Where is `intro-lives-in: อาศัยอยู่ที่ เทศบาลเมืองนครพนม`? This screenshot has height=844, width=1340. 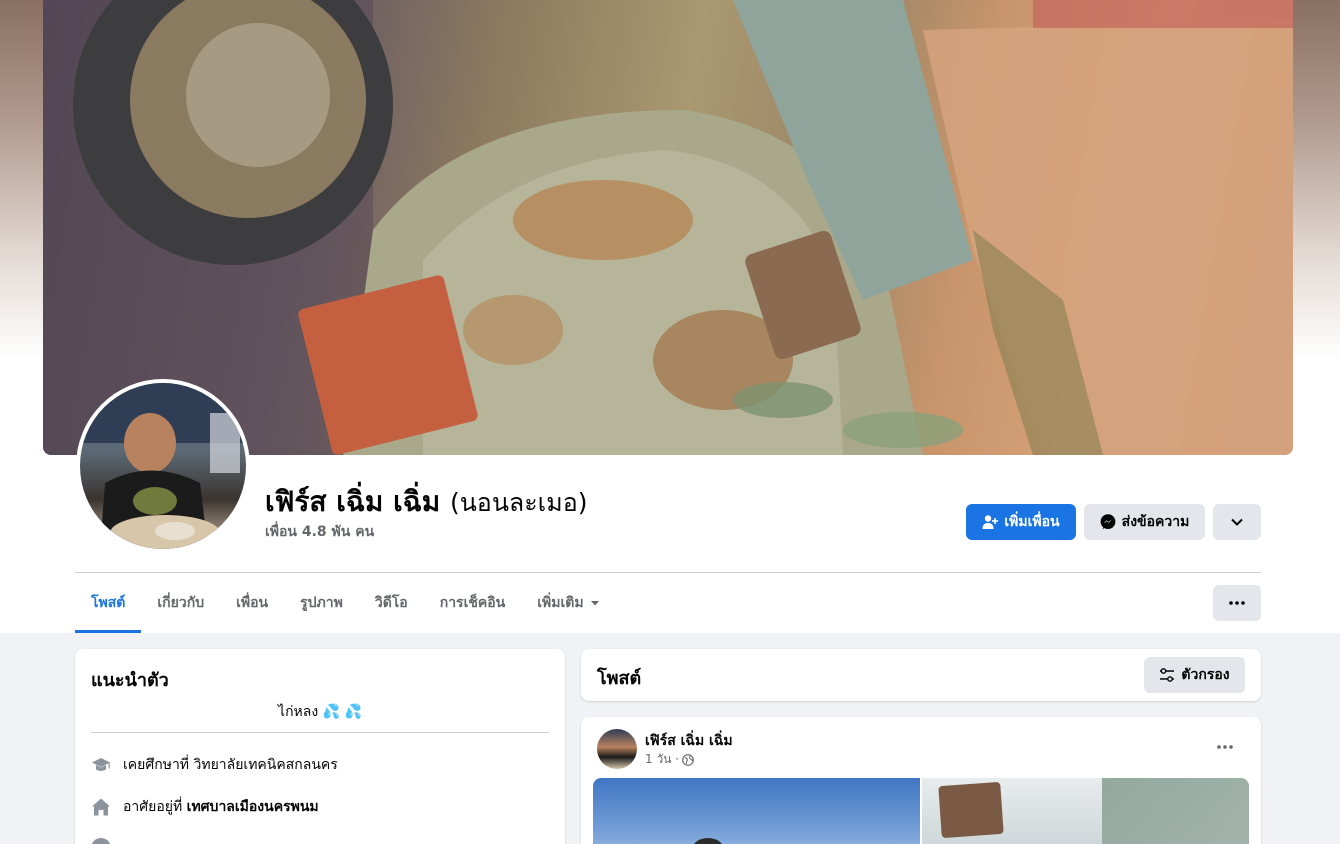 intro-lives-in: อาศัยอยู่ที่ เทศบาลเมืองนครพนม is located at coordinates (205, 807).